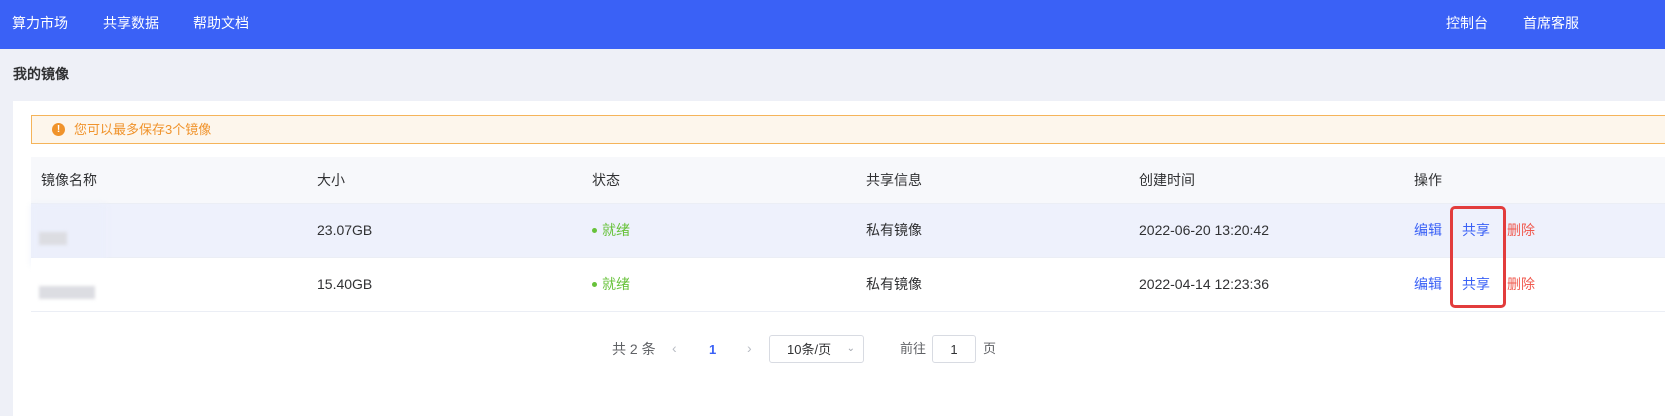  I want to click on page-size-select: 10条/页 ⌄, so click(816, 349).